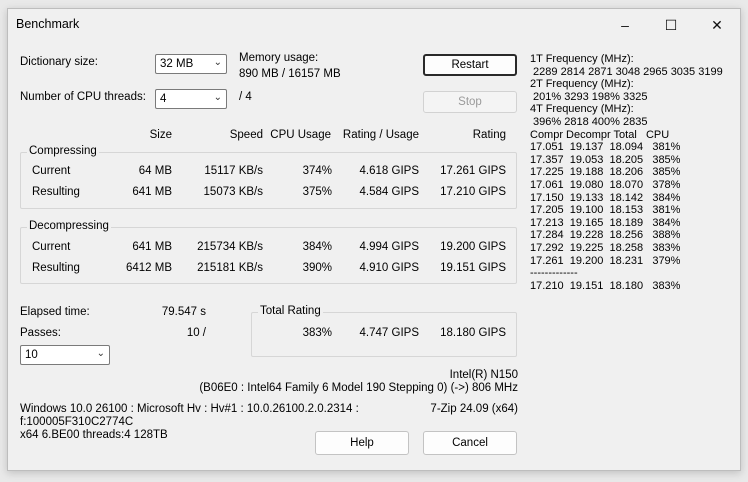 This screenshot has height=482, width=748. I want to click on cancel-button: Cancel, so click(470, 443).